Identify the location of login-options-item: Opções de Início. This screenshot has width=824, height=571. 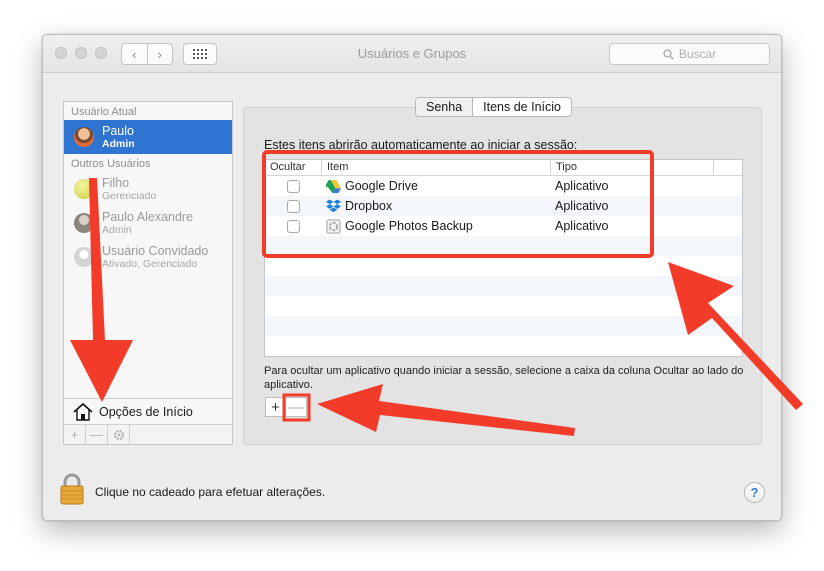
(148, 411).